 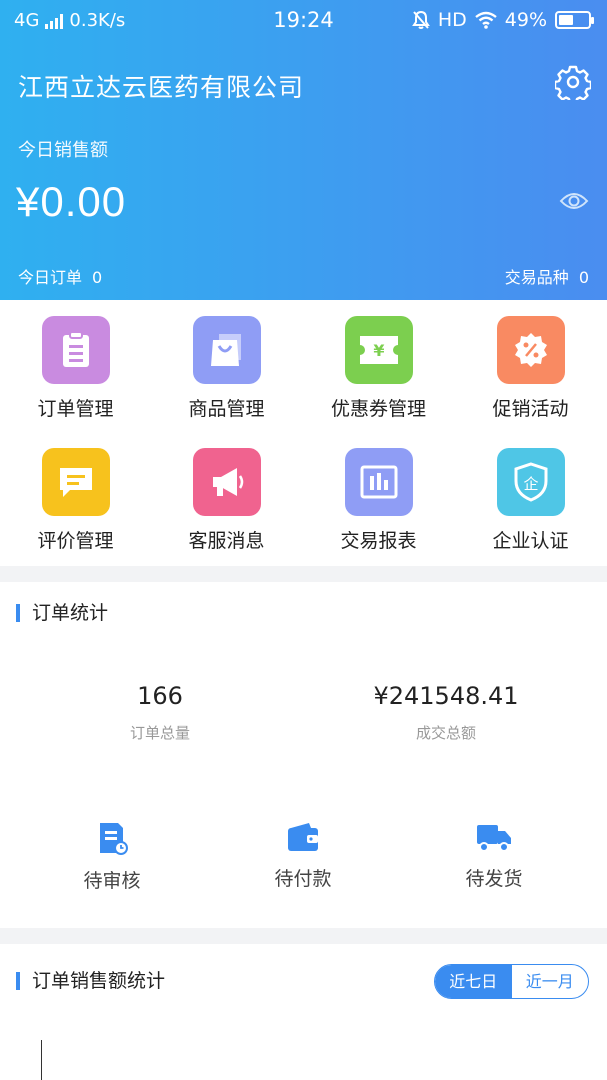 I want to click on menu-label: 企业认证, so click(x=530, y=541).